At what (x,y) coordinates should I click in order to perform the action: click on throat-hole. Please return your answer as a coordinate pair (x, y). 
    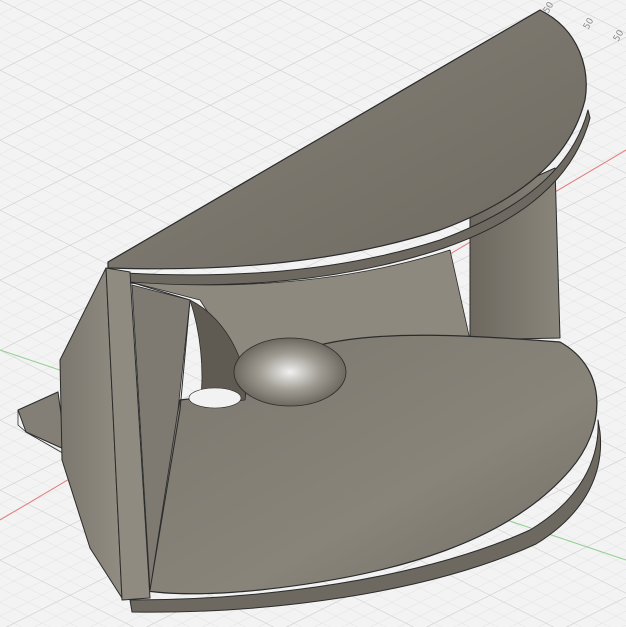
    Looking at the image, I should click on (215, 398).